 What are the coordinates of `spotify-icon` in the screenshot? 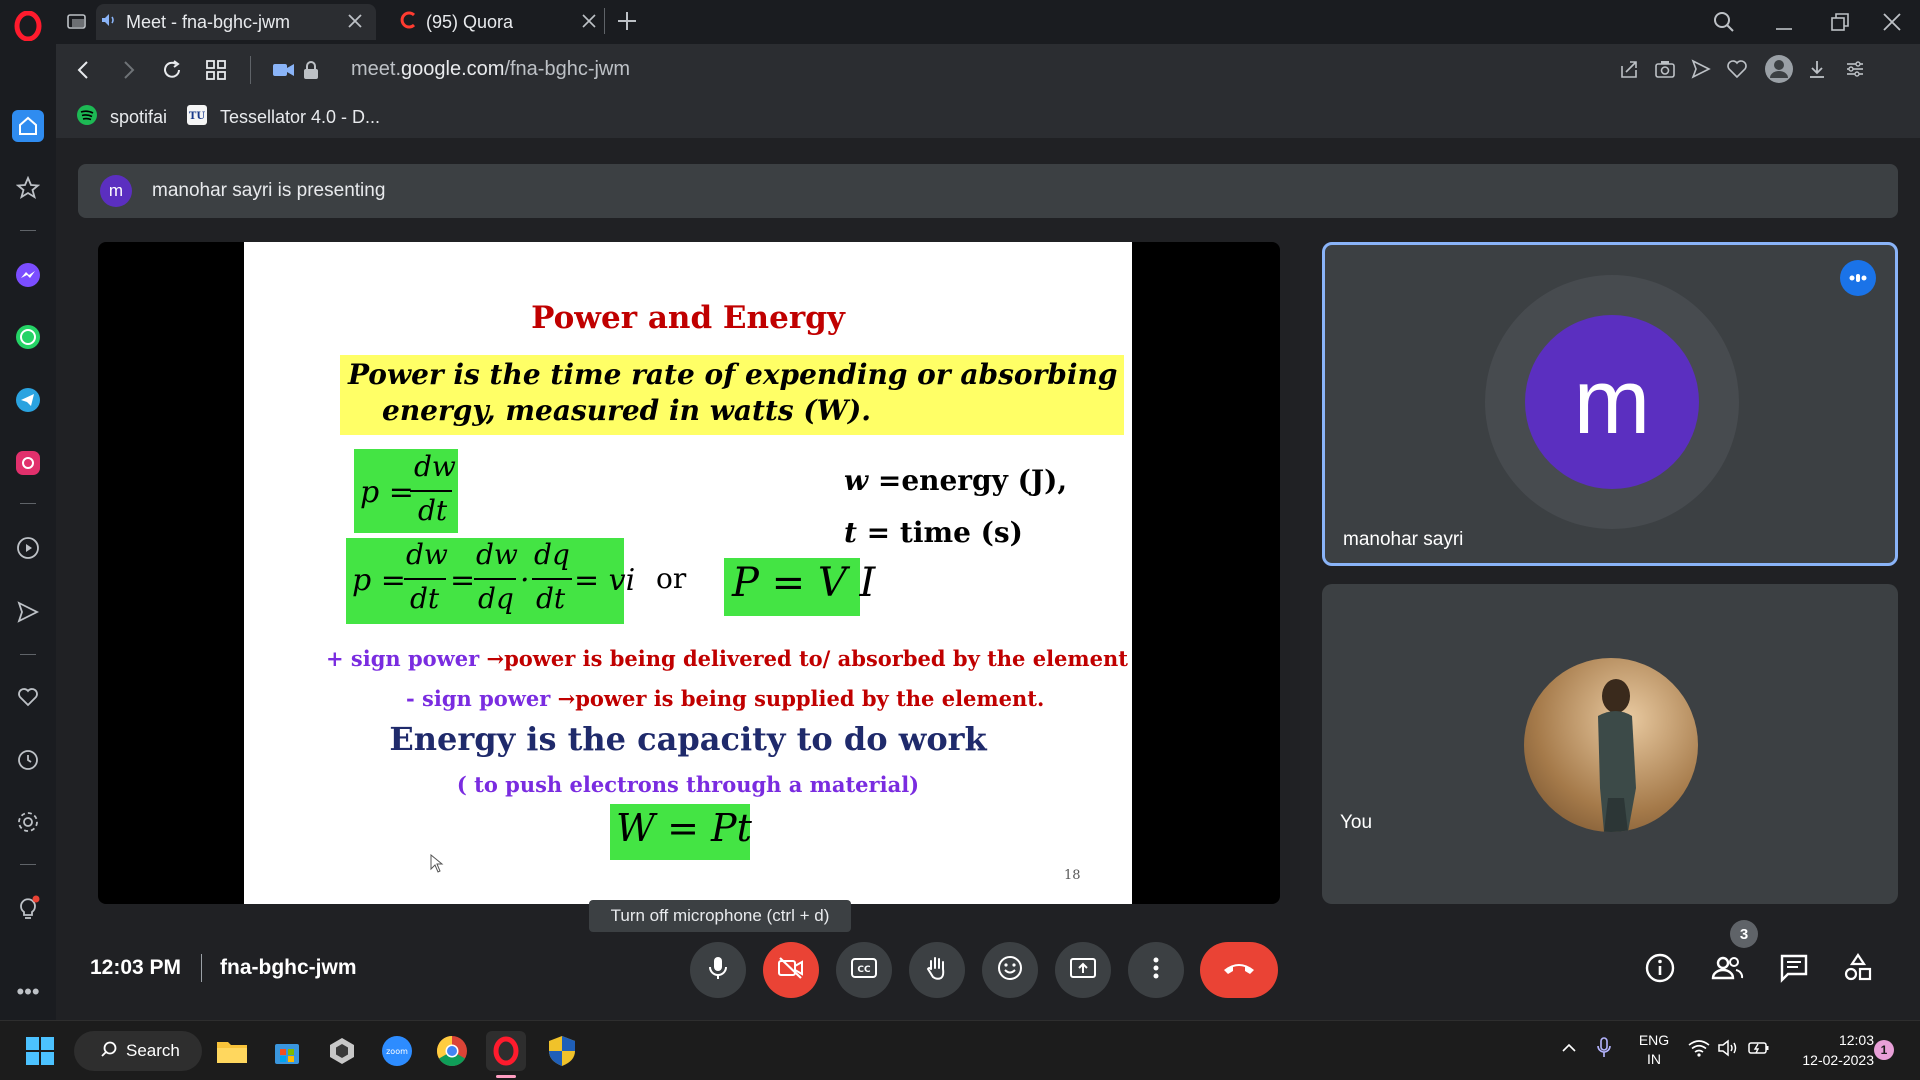 It's located at (87, 117).